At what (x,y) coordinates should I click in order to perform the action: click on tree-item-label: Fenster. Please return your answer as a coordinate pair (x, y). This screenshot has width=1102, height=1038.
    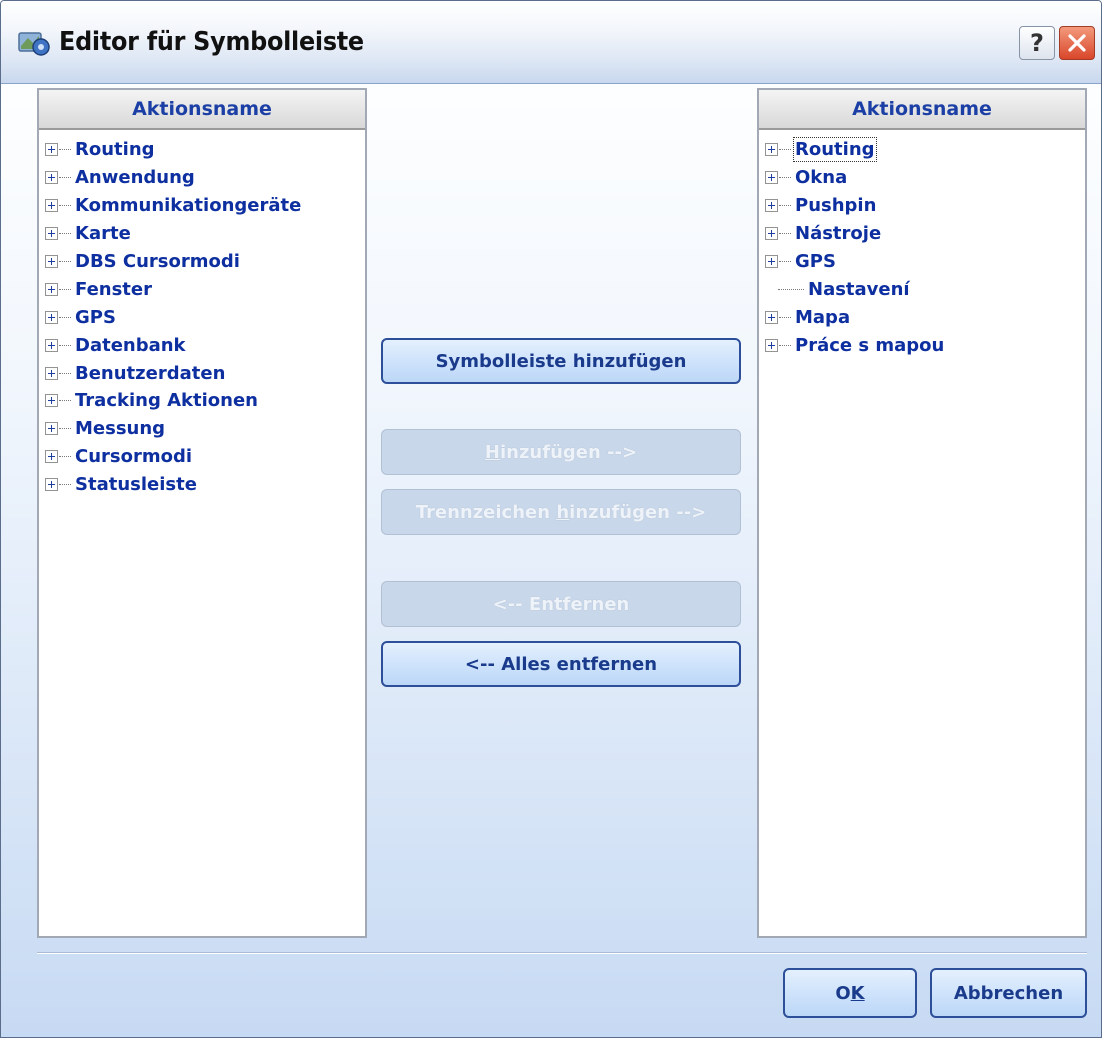
    Looking at the image, I should click on (113, 289).